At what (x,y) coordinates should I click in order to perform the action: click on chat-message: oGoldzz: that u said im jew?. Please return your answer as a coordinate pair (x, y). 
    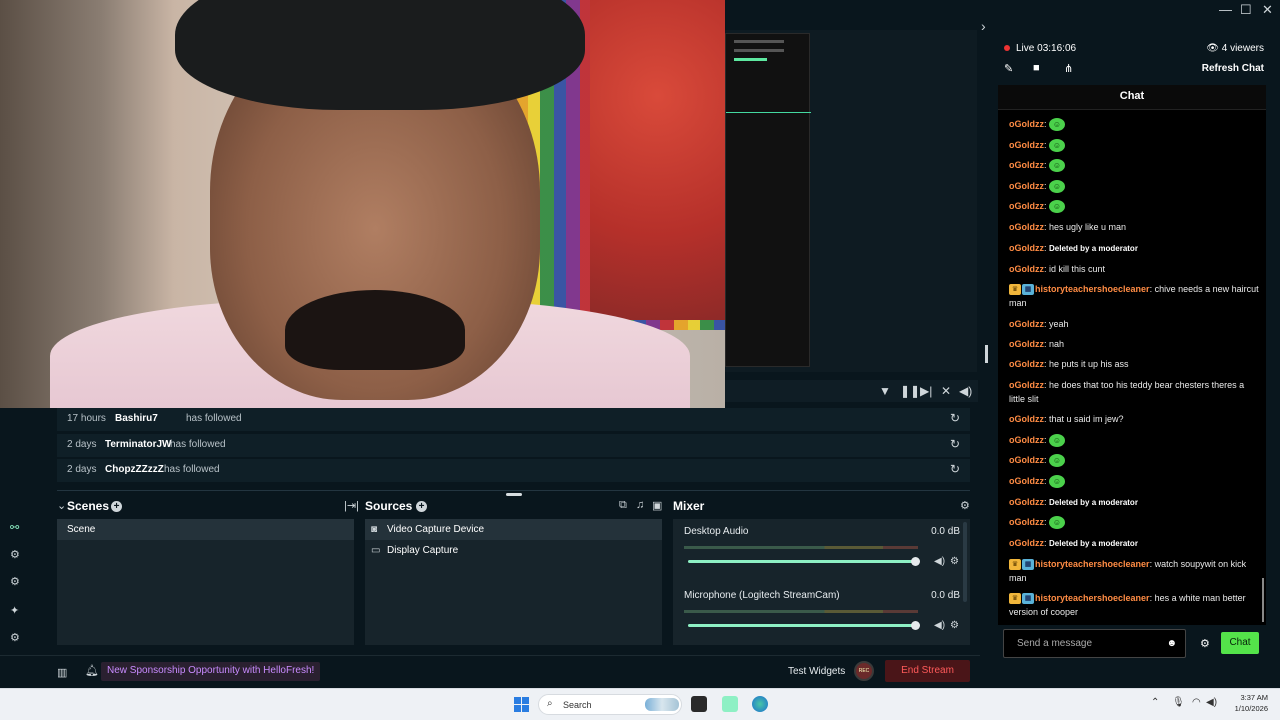
    Looking at the image, I should click on (1066, 419).